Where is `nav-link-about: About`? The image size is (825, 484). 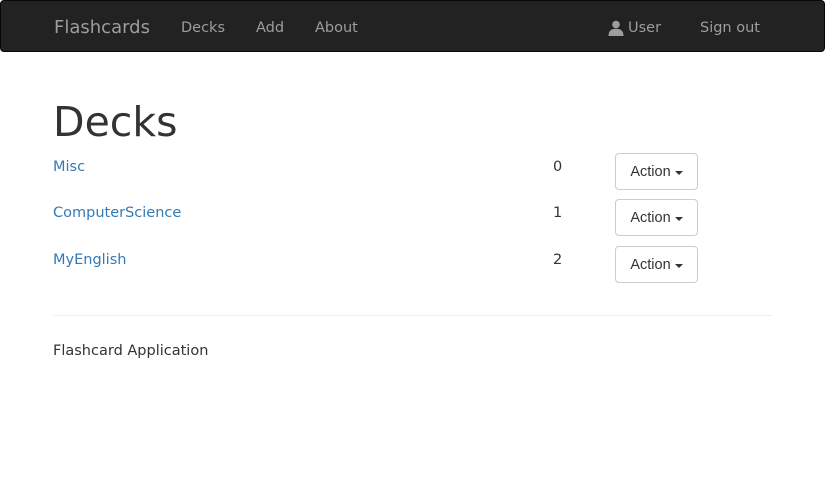 nav-link-about: About is located at coordinates (336, 28).